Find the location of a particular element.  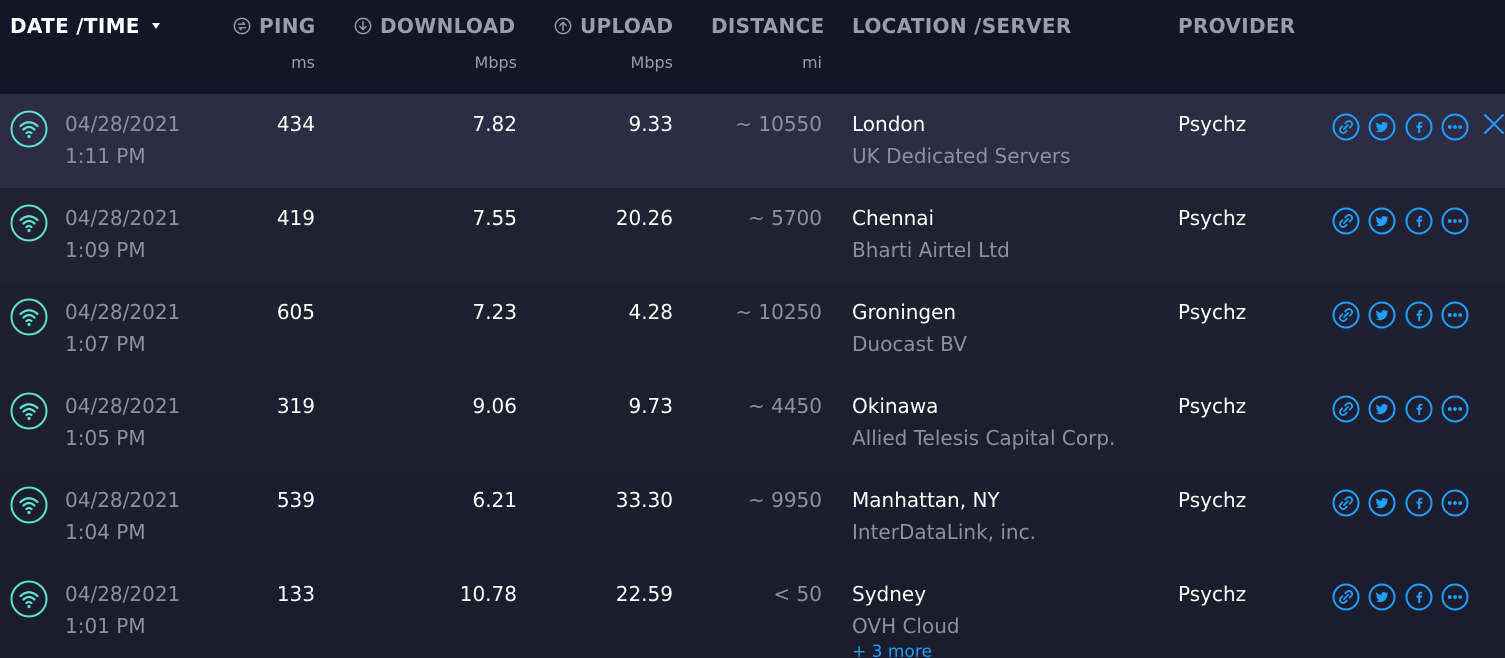

upload-column-header: UPLOAD is located at coordinates (613, 26).